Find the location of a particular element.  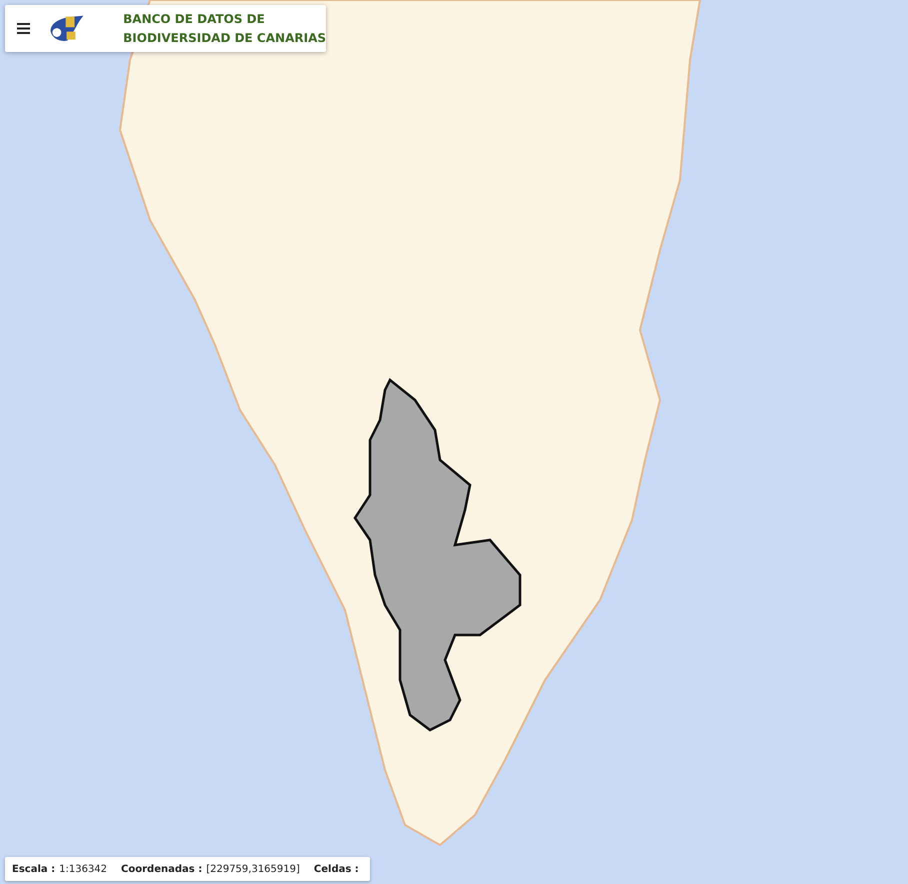

burned-area-polygon is located at coordinates (438, 555).